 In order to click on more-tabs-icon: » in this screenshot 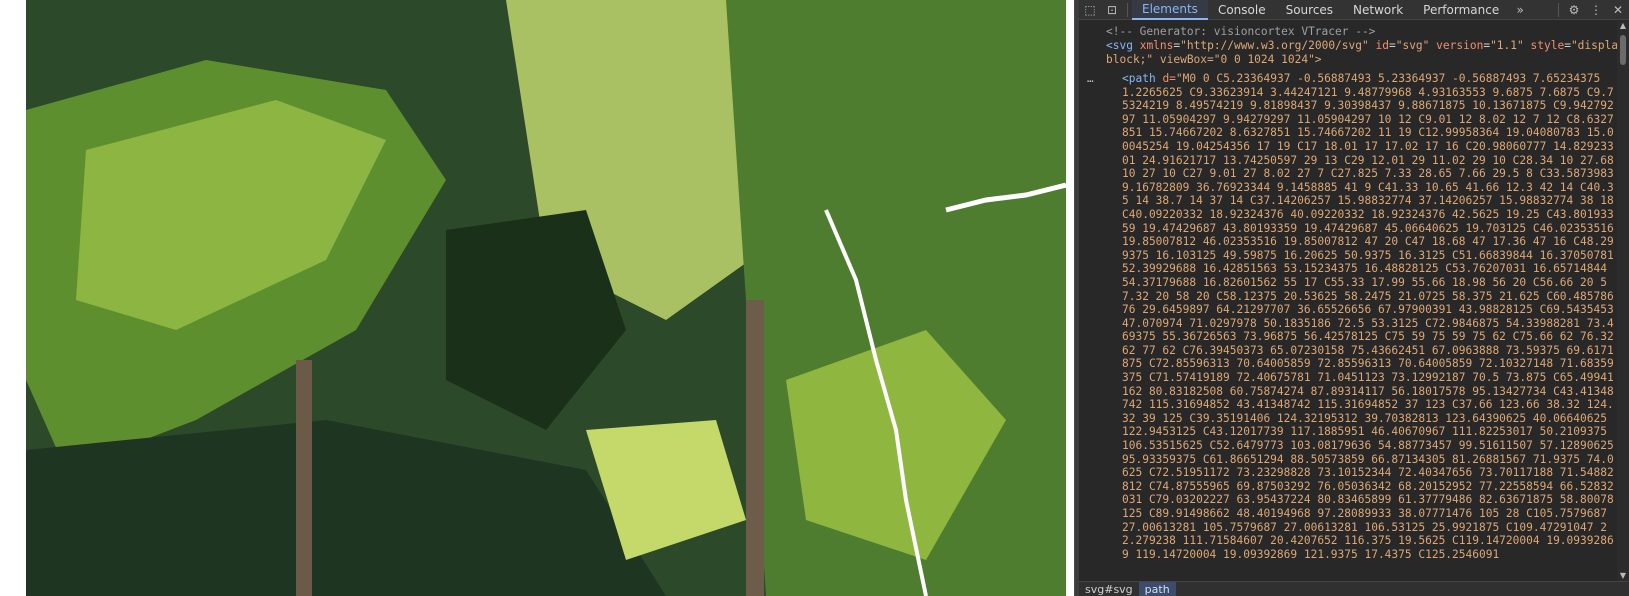, I will do `click(1520, 10)`.